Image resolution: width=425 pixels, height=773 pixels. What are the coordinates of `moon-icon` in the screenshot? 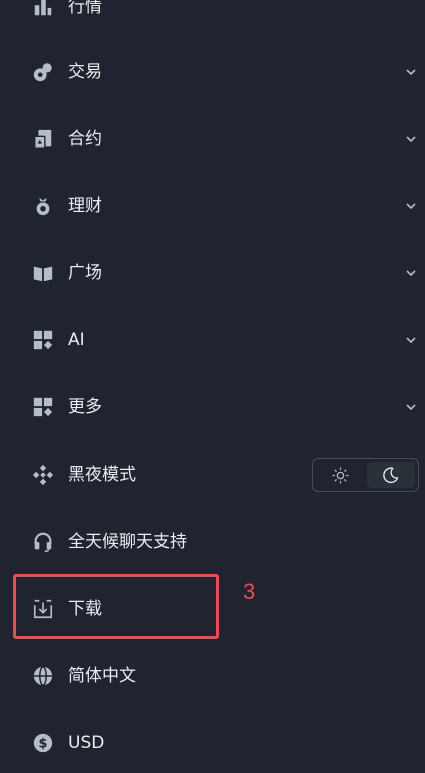 It's located at (391, 474).